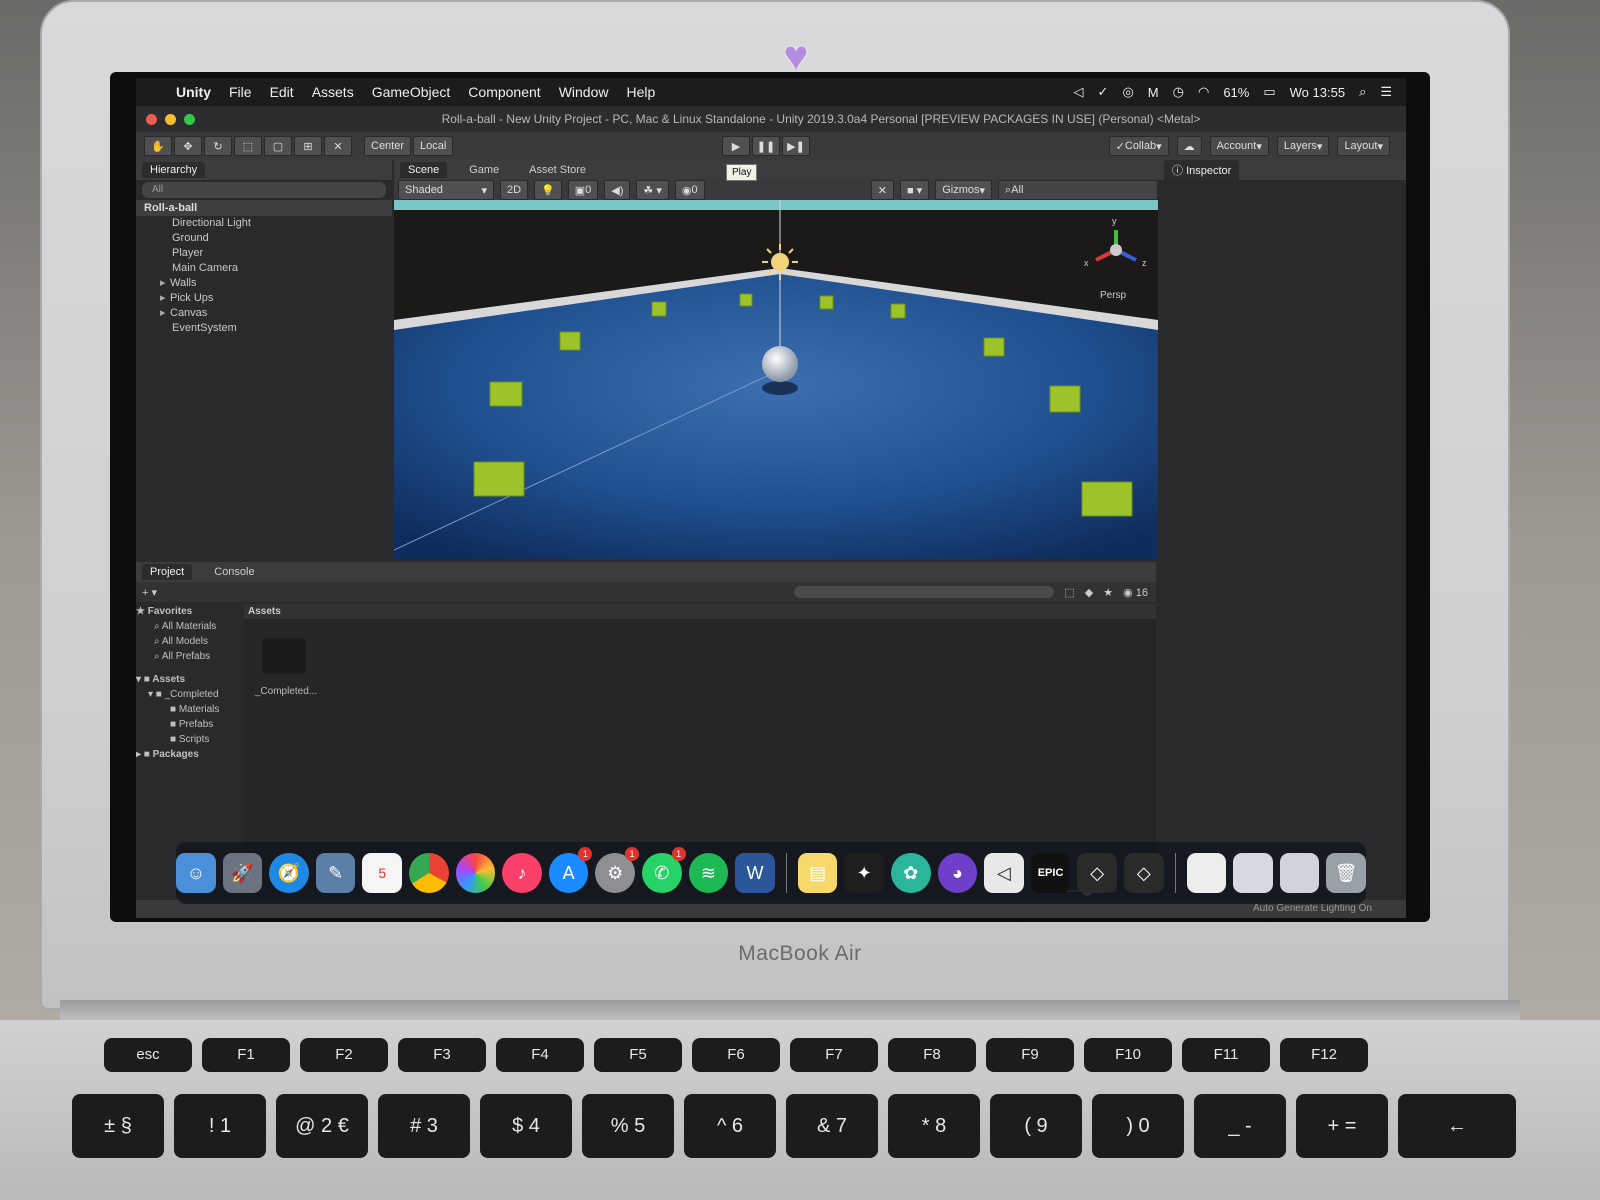 This screenshot has width=1600, height=1200. What do you see at coordinates (628, 1126) in the screenshot?
I see `key-5: % 5` at bounding box center [628, 1126].